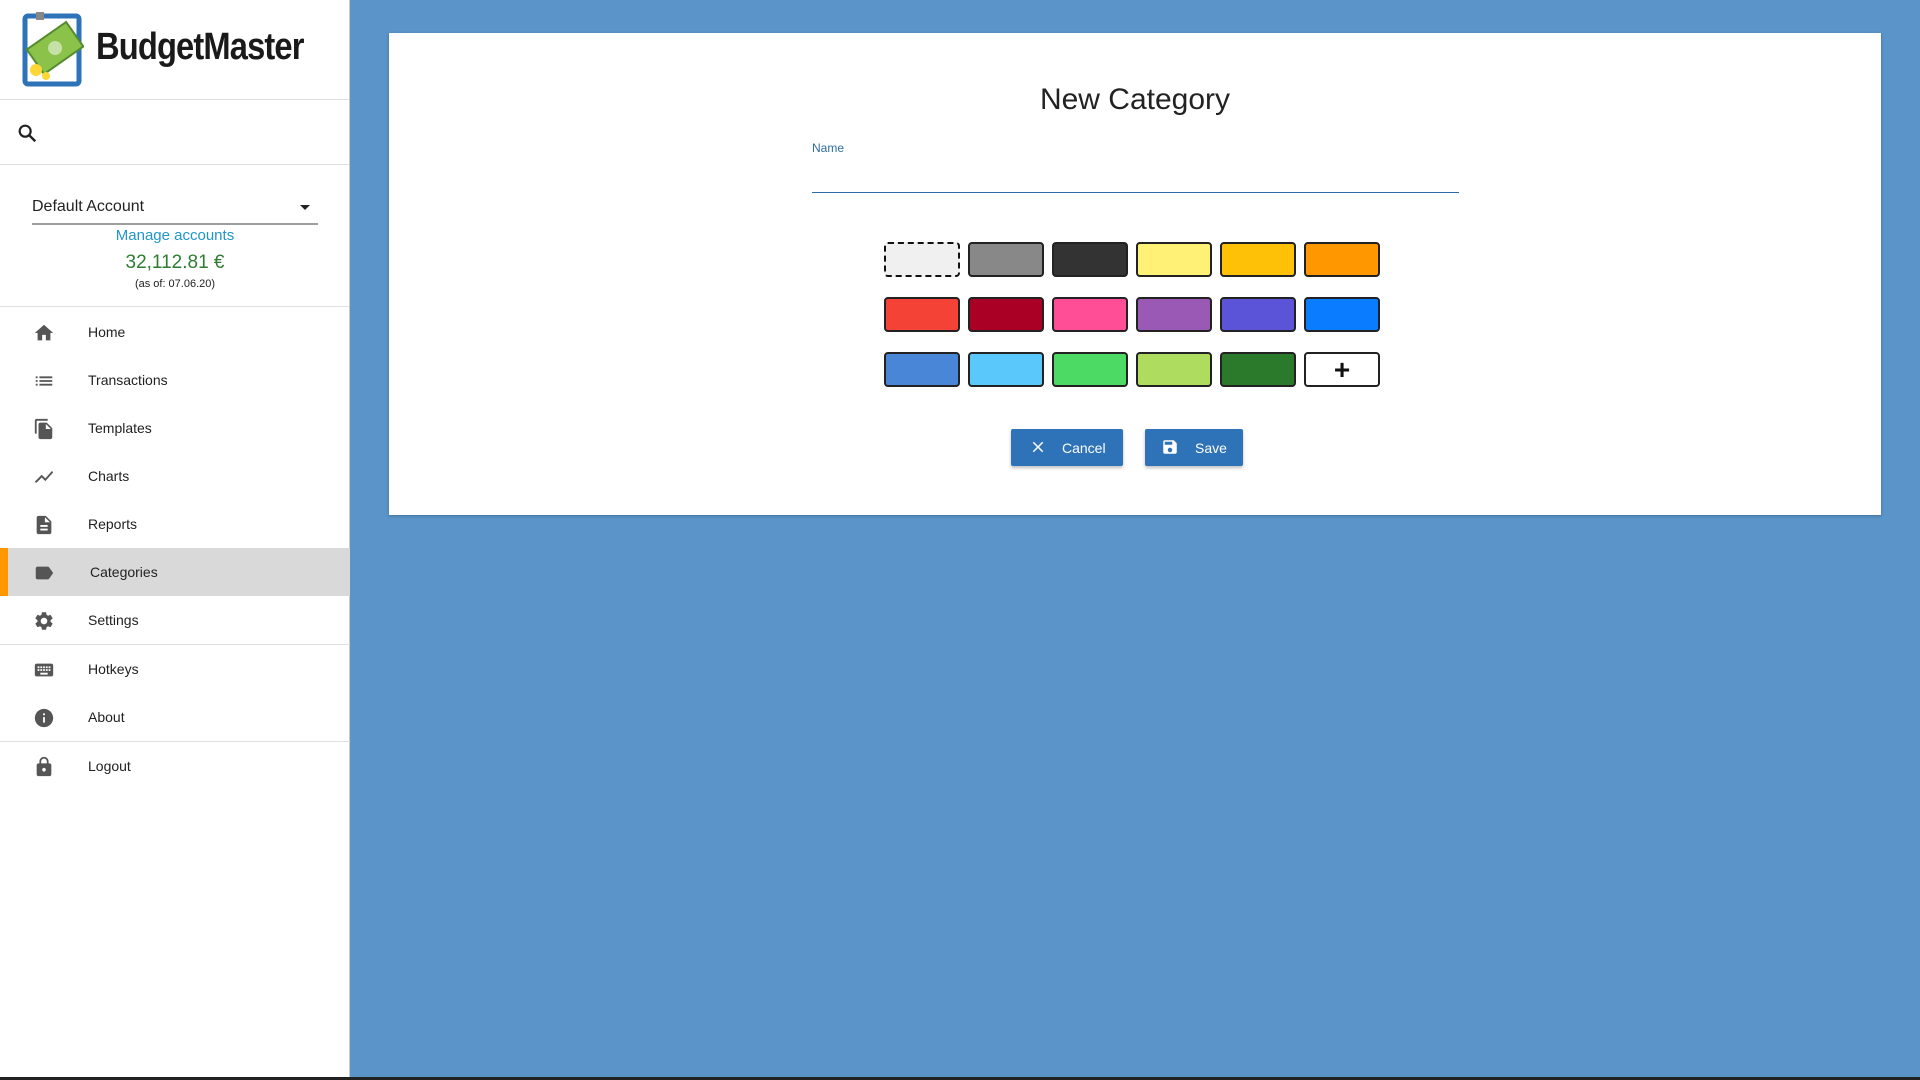  Describe the element at coordinates (44, 573) in the screenshot. I see `label-icon` at that location.